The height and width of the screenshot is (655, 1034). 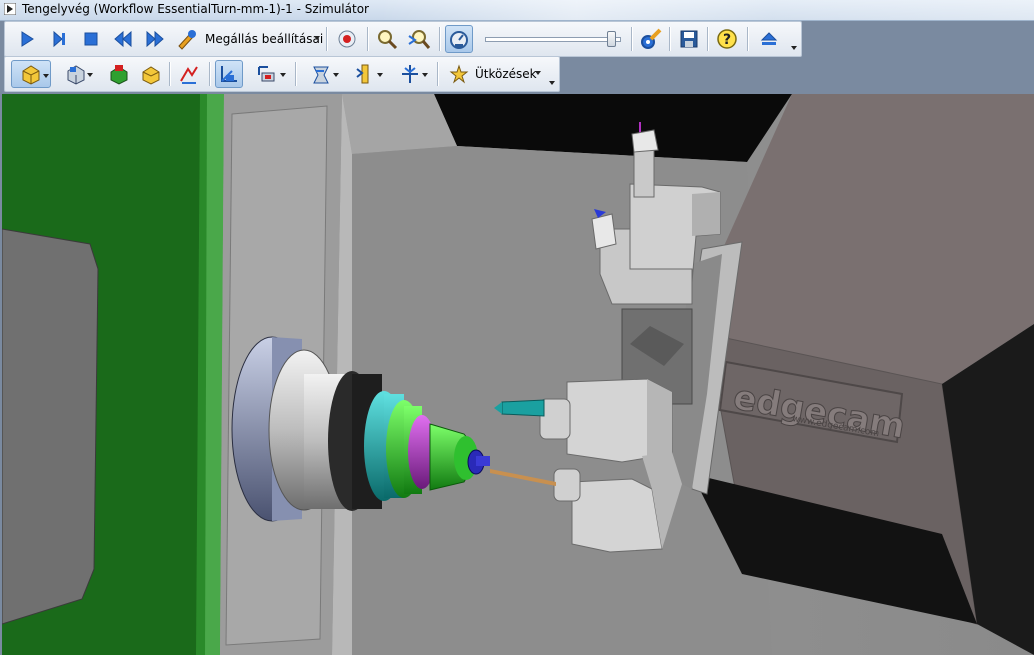 I want to click on title-glare, so click(x=707, y=10).